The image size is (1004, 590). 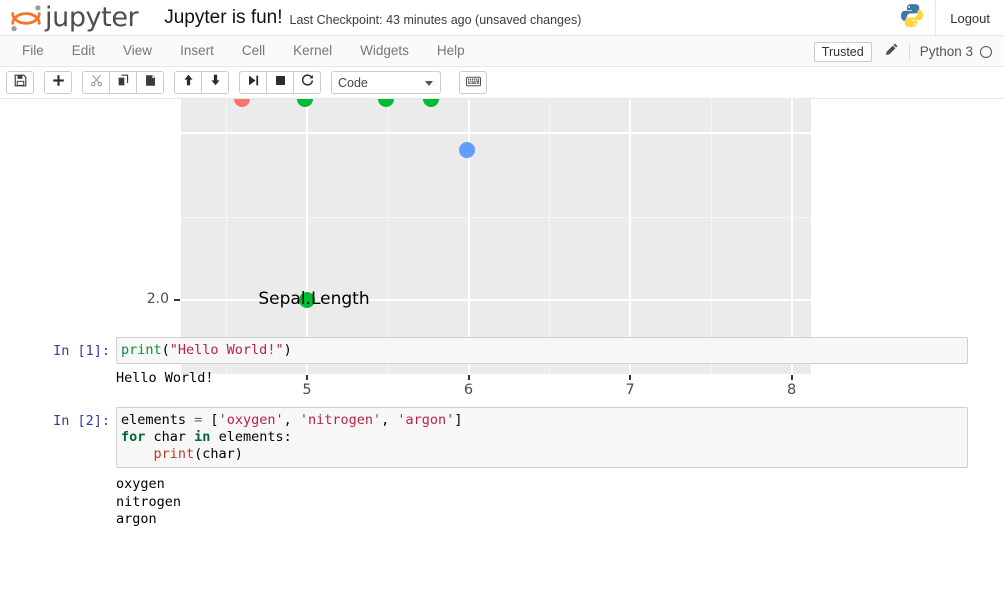 I want to click on cut-cells-button, so click(x=96, y=82).